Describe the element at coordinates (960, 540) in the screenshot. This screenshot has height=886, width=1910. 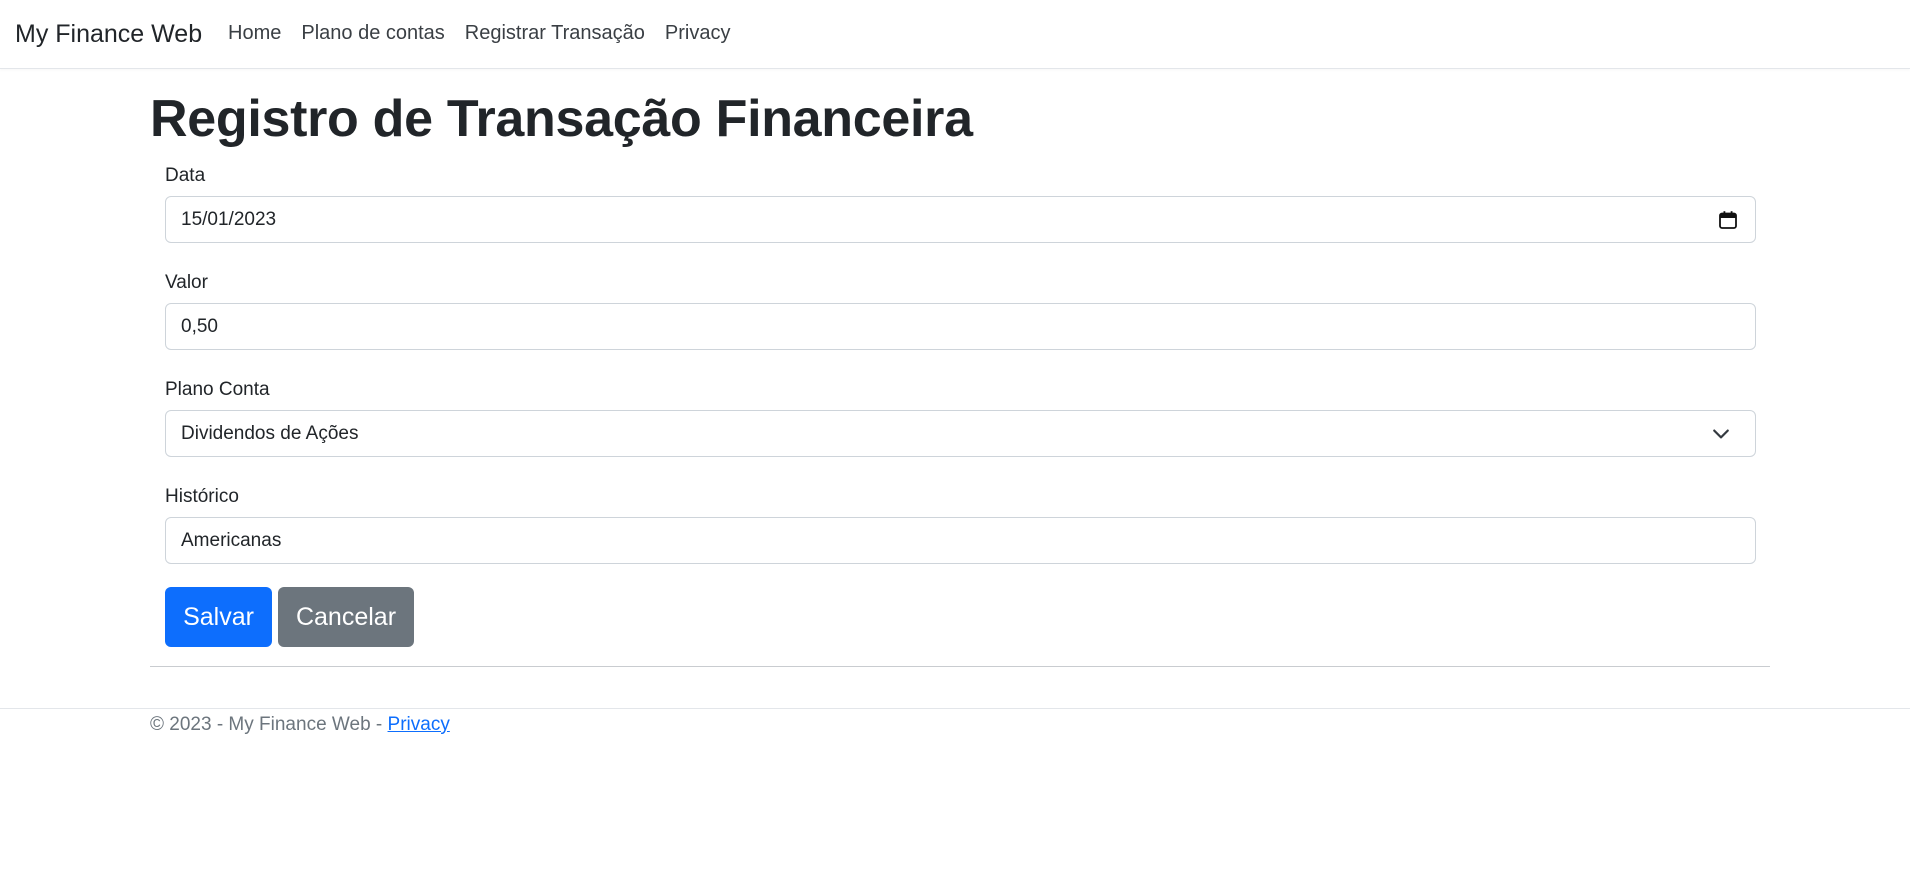
I see `historico-input: Americanas` at that location.